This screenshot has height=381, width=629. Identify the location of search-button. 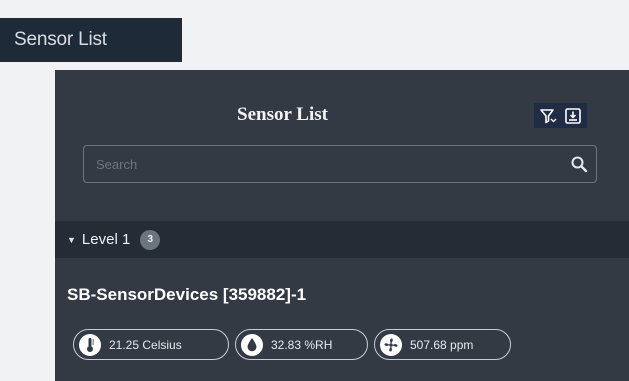
(579, 164).